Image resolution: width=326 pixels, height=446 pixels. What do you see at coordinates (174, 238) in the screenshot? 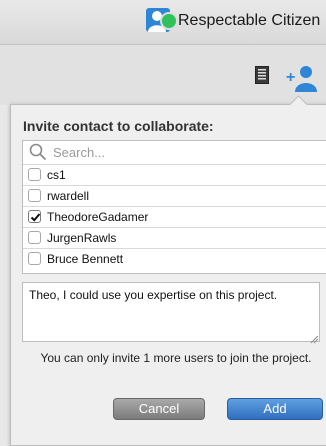
I see `contact-row: JurgenRawls` at bounding box center [174, 238].